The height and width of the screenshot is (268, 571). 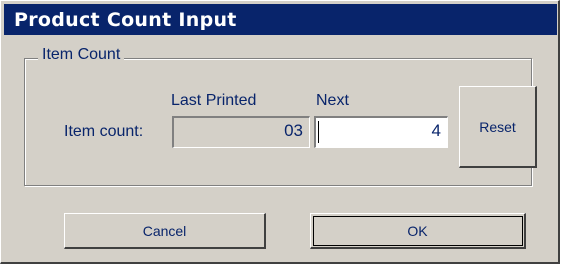 What do you see at coordinates (332, 100) in the screenshot?
I see `next-header: Next` at bounding box center [332, 100].